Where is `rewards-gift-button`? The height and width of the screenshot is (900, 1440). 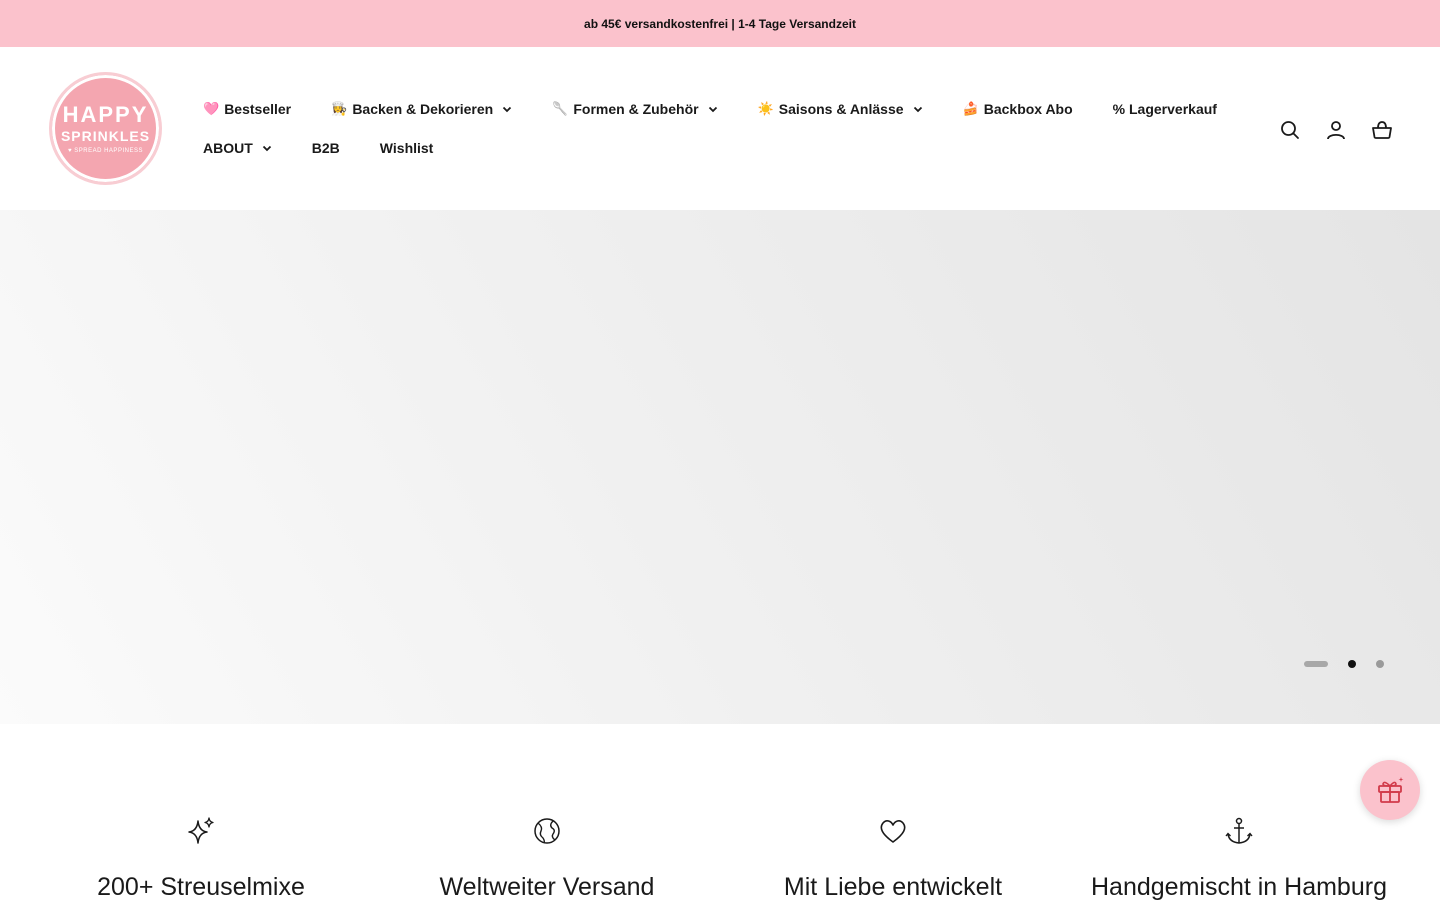 rewards-gift-button is located at coordinates (1390, 790).